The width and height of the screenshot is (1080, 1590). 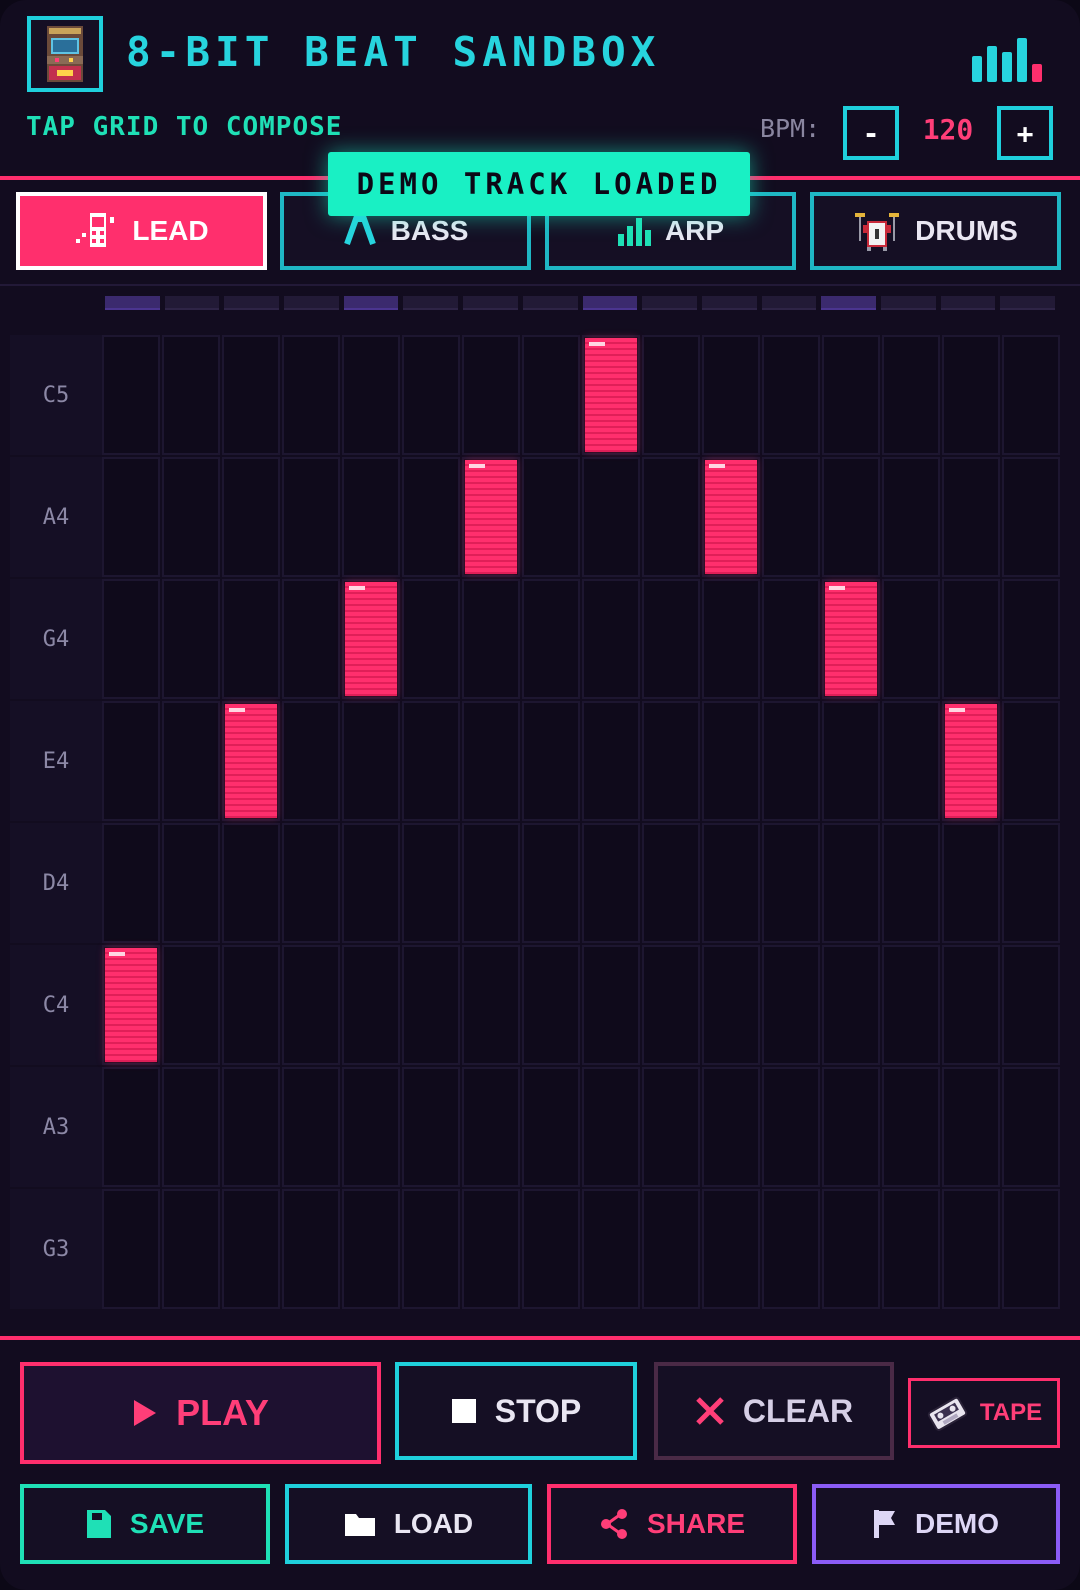 What do you see at coordinates (141, 231) in the screenshot?
I see `tab-lead: LEAD` at bounding box center [141, 231].